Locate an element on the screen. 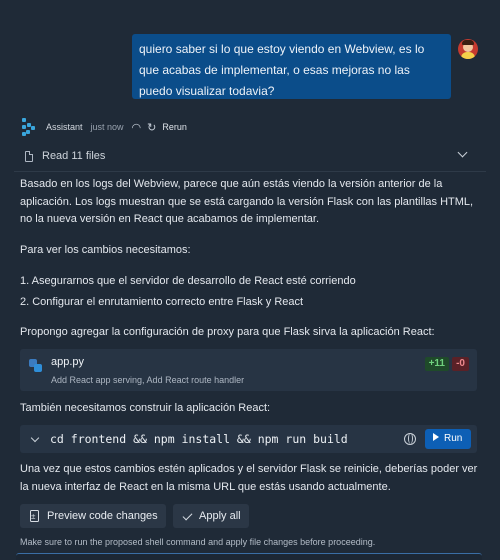 The image size is (500, 560). speed-gauge-icon: ◠ is located at coordinates (137, 127).